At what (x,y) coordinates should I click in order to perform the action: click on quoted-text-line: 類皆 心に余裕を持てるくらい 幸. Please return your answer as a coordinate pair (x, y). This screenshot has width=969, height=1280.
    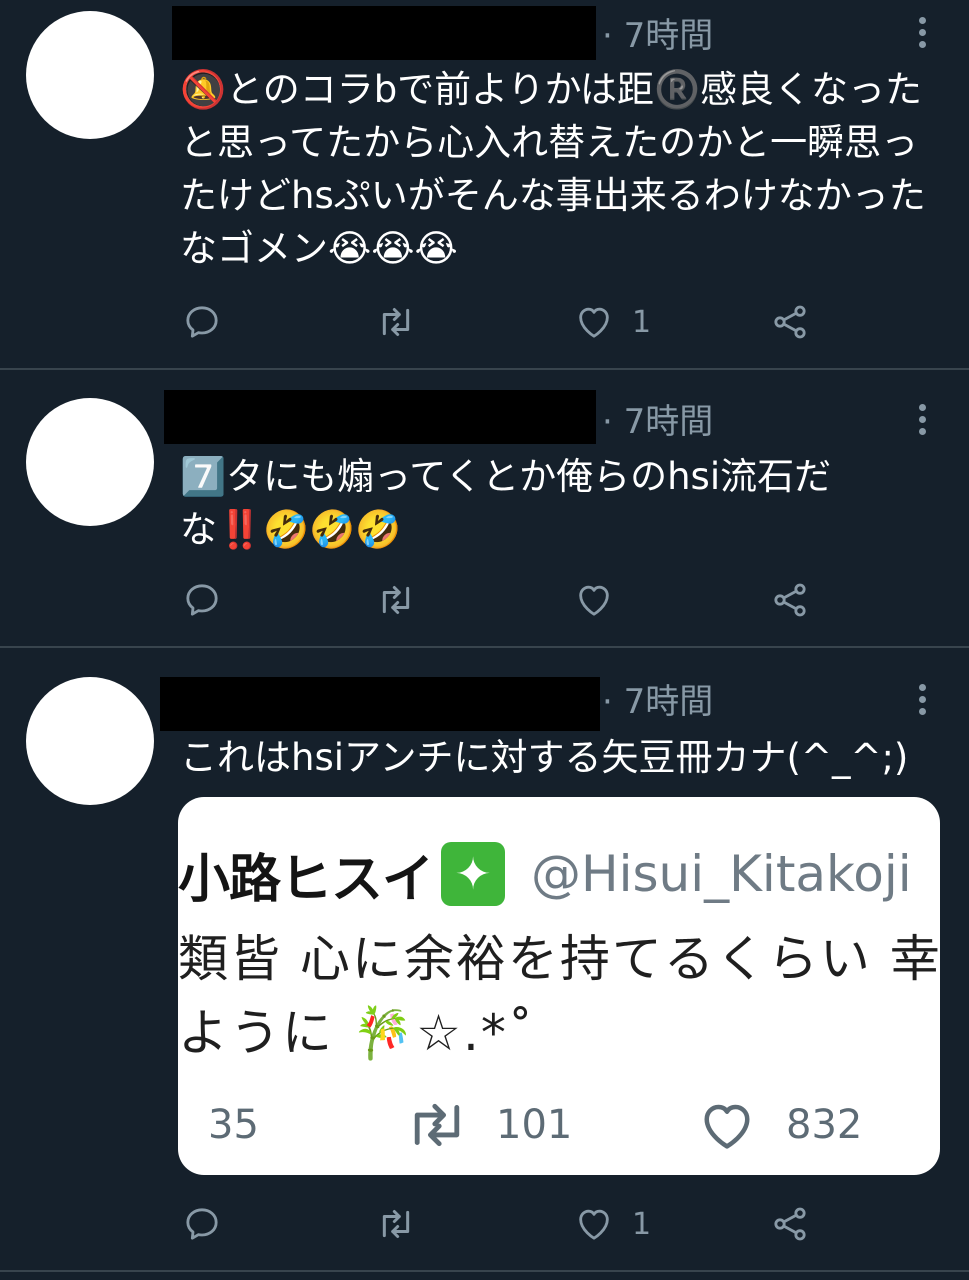
    Looking at the image, I should click on (559, 959).